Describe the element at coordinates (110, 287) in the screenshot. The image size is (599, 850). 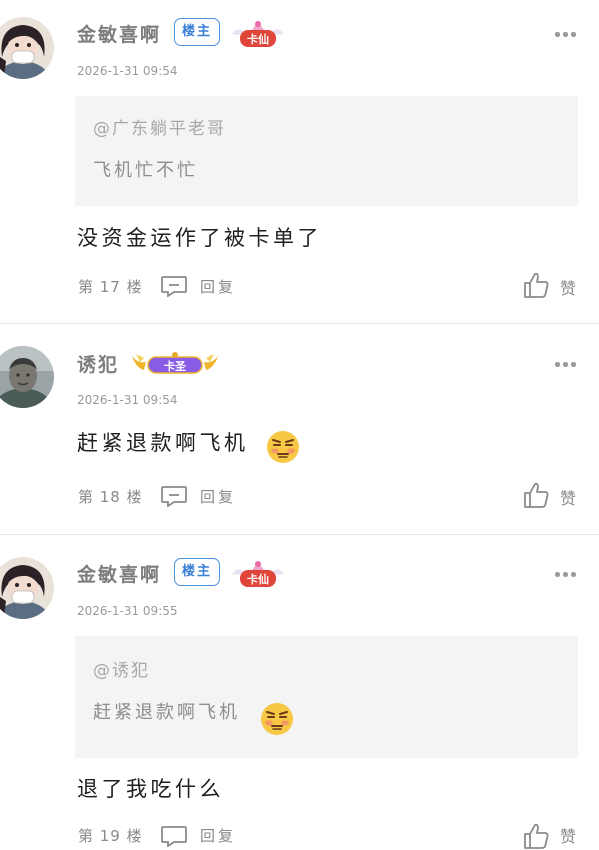
I see `floor-number: 第 17 楼` at that location.